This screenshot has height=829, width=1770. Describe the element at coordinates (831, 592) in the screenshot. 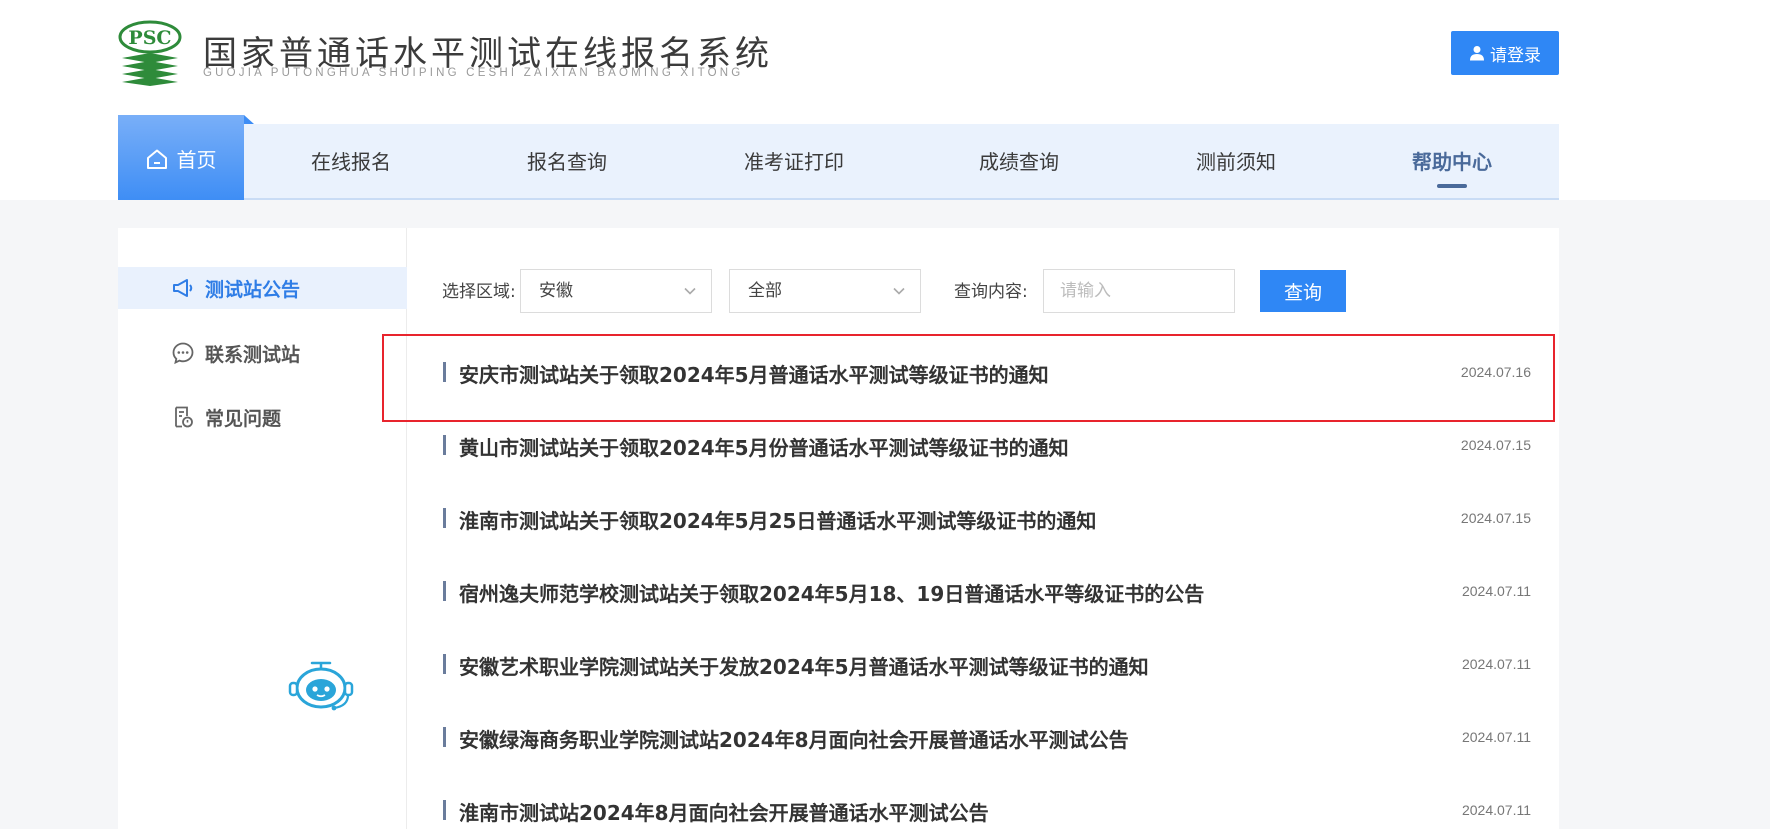

I see `news-title: 宿州逸夫师范学校测试站关于领取2024年5月18、19日普通话水平等级证书的公告` at that location.